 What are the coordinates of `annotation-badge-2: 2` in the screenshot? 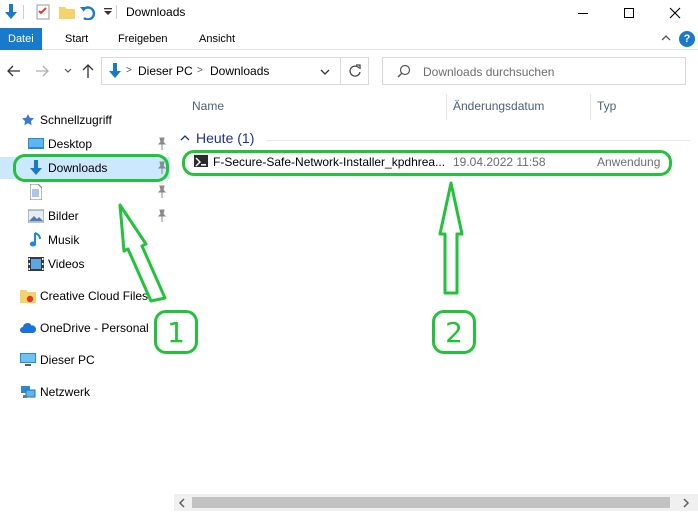 It's located at (454, 332).